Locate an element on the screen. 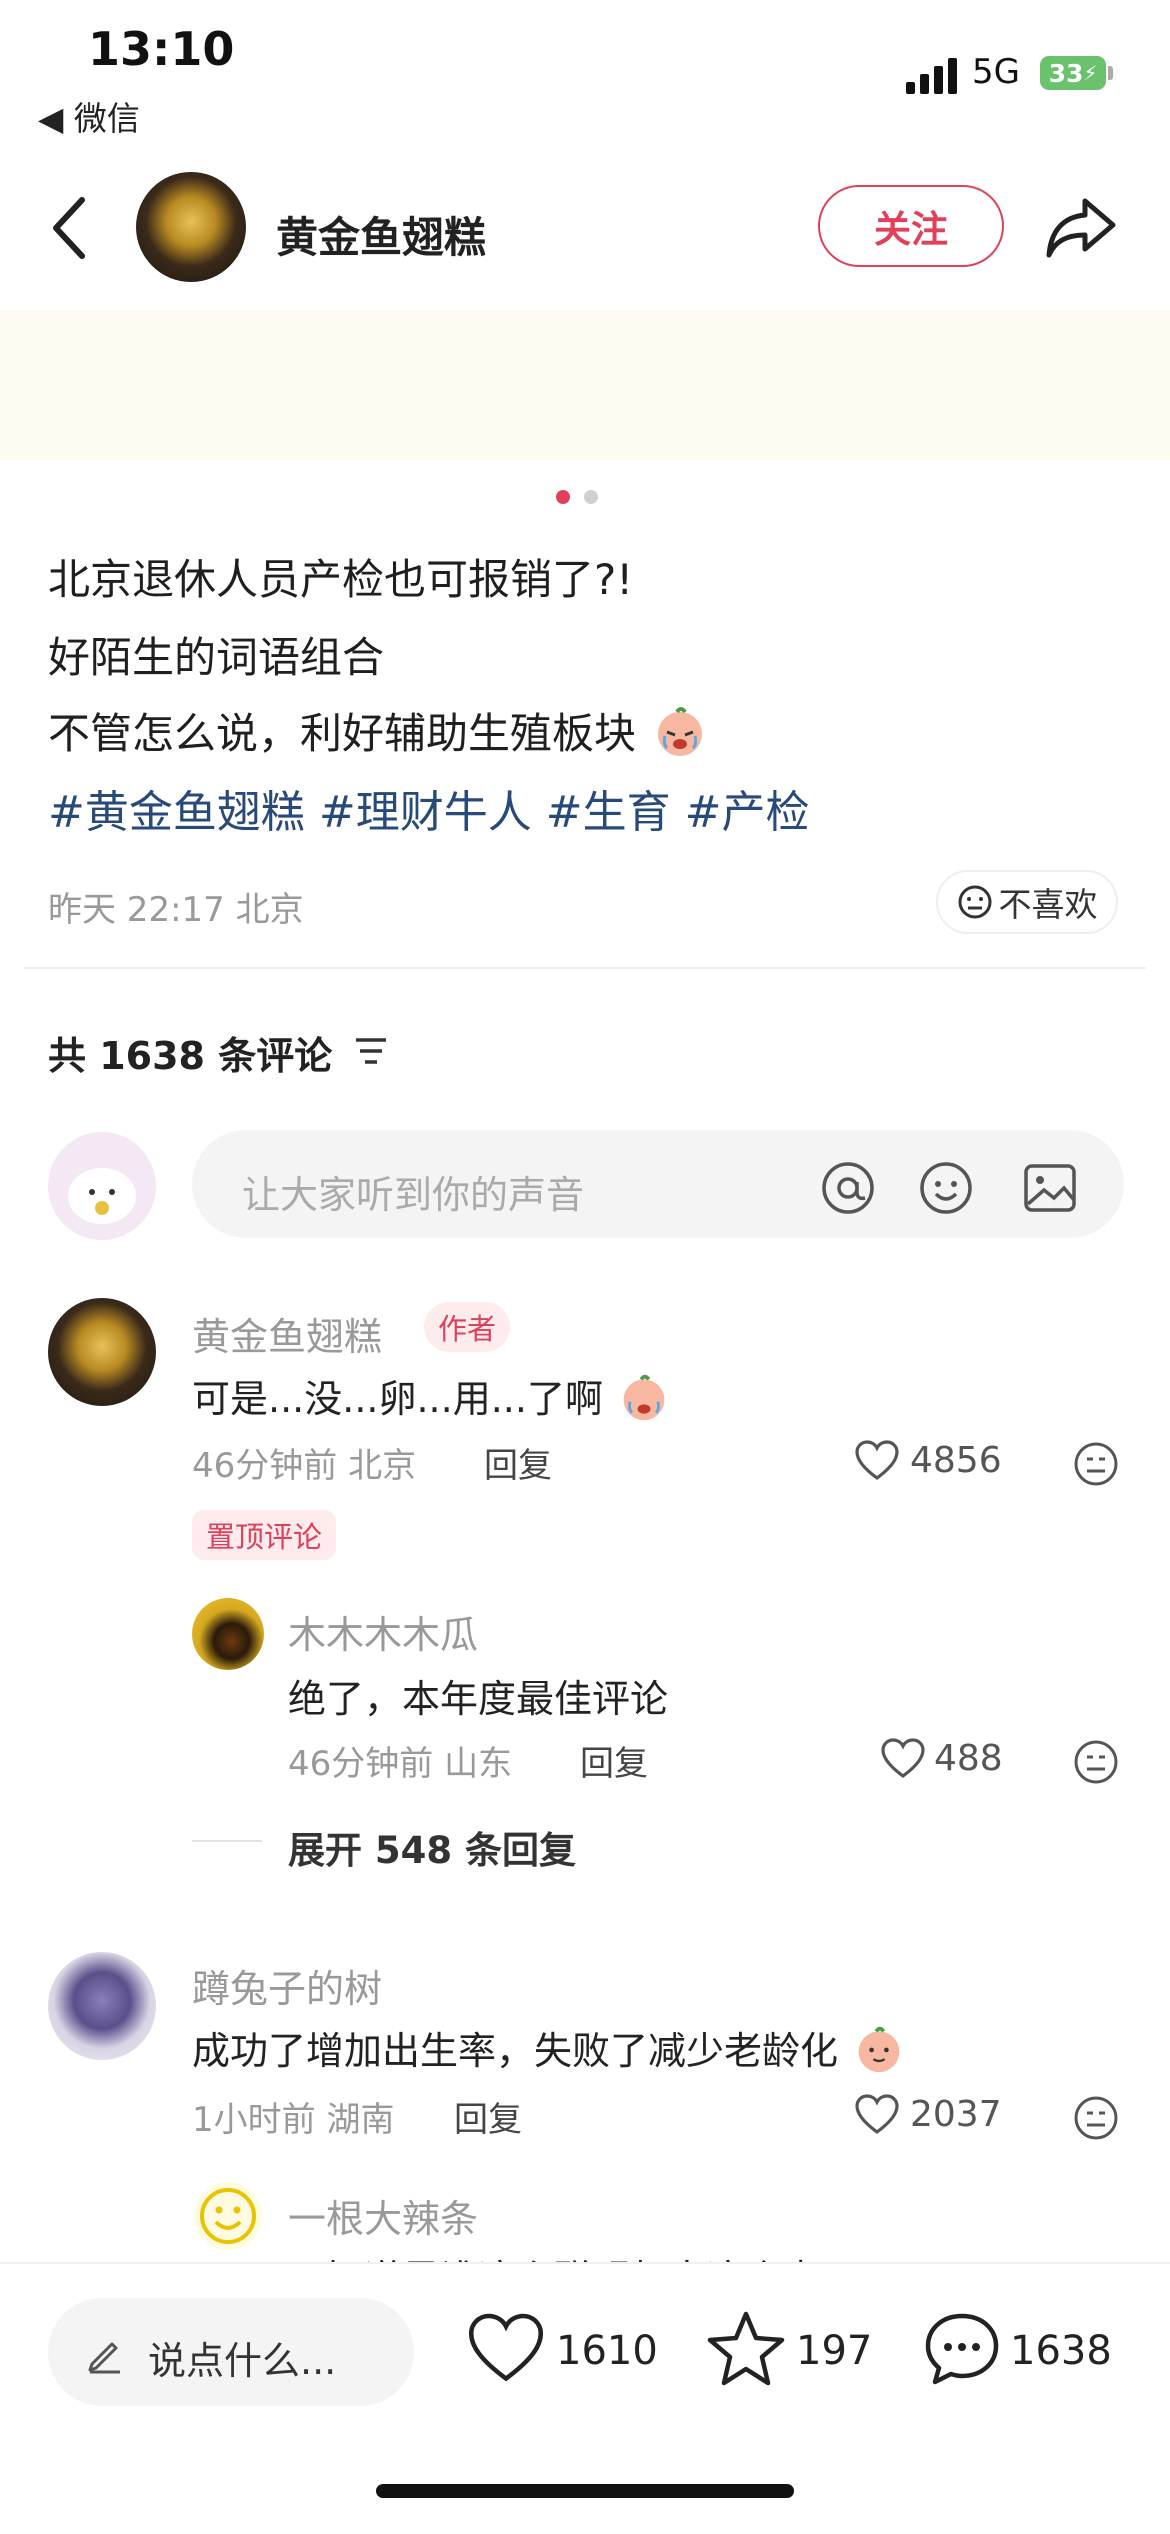  like-count: 488 is located at coordinates (968, 1758).